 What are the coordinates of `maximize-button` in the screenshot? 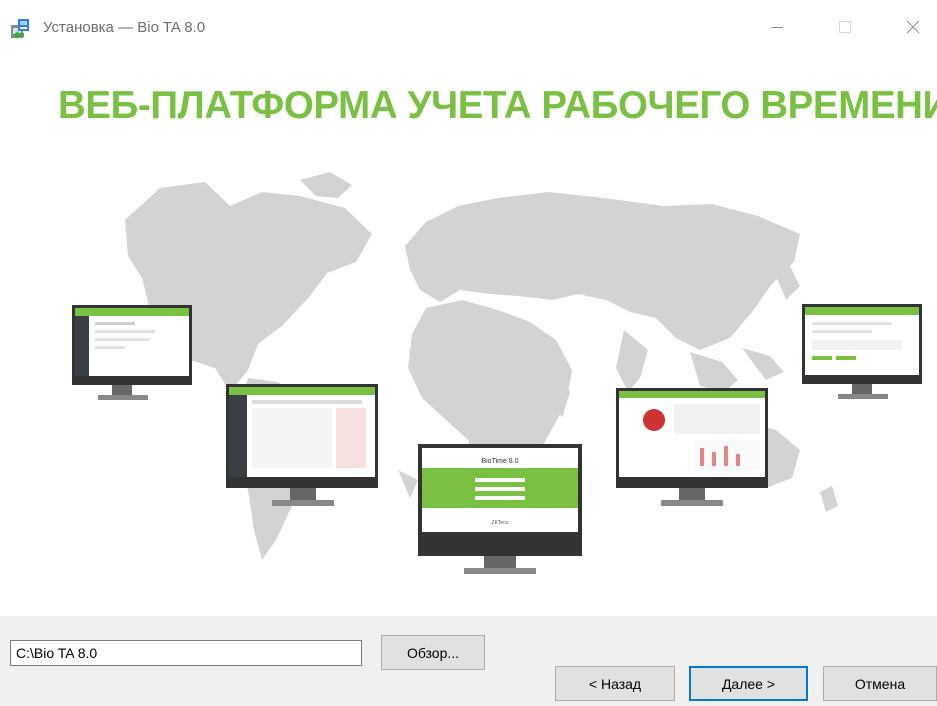 It's located at (845, 27).